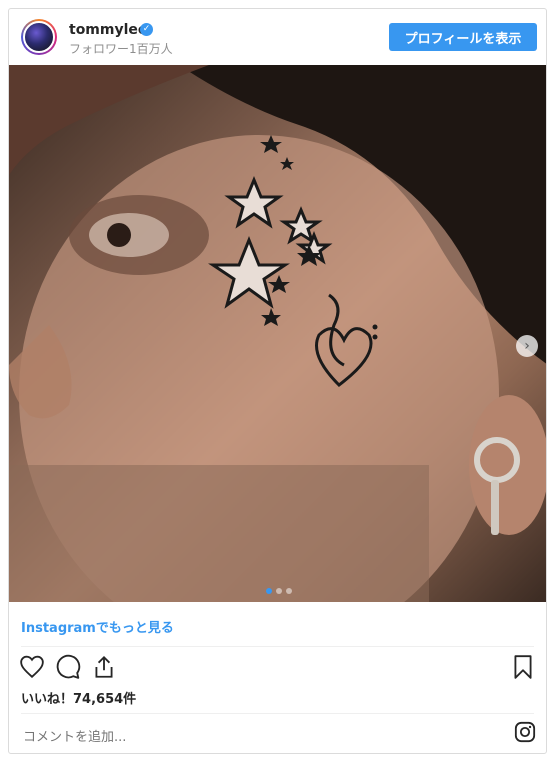 The image size is (557, 764). I want to click on bookmark-icon, so click(523, 667).